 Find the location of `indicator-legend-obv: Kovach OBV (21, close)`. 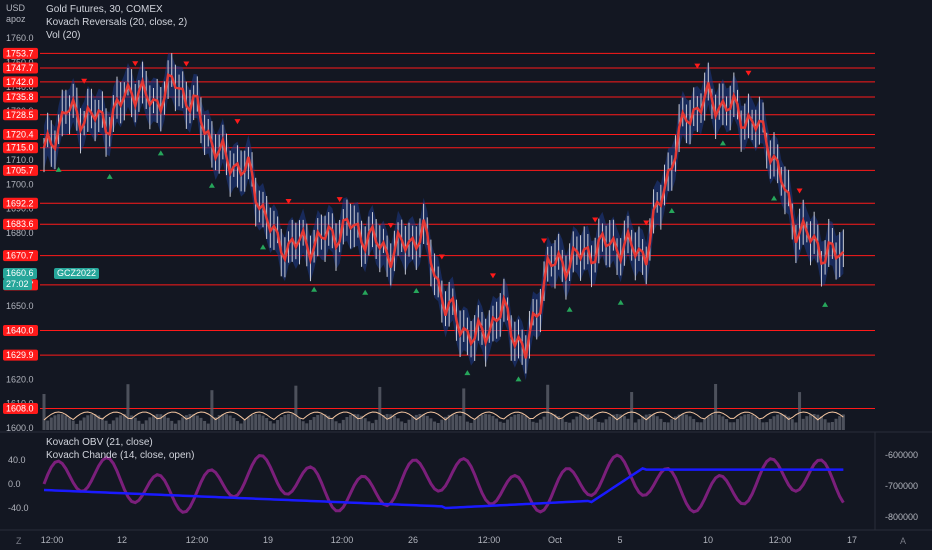

indicator-legend-obv: Kovach OBV (21, close) is located at coordinates (99, 442).